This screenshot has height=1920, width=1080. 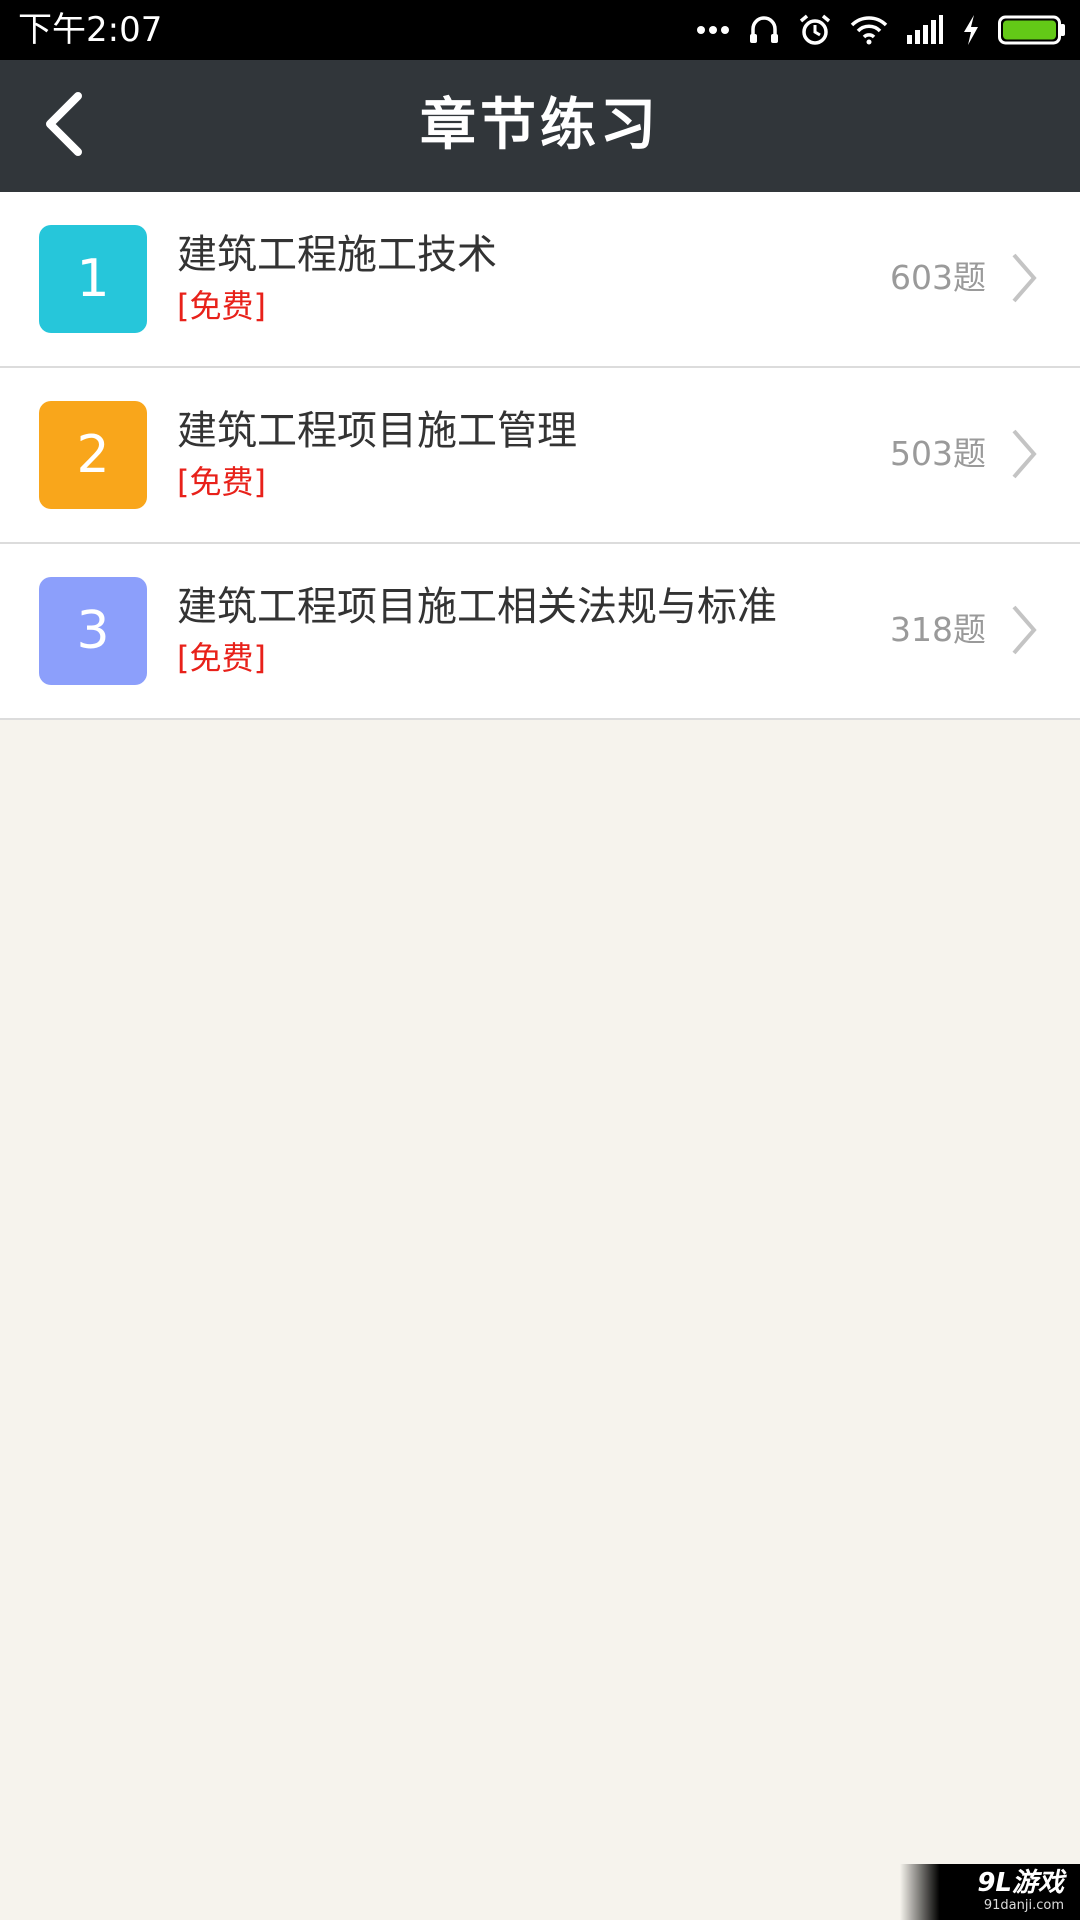 What do you see at coordinates (540, 280) in the screenshot?
I see `chapter-item-1: 1 建筑工程施工技术 [免费] 603题` at bounding box center [540, 280].